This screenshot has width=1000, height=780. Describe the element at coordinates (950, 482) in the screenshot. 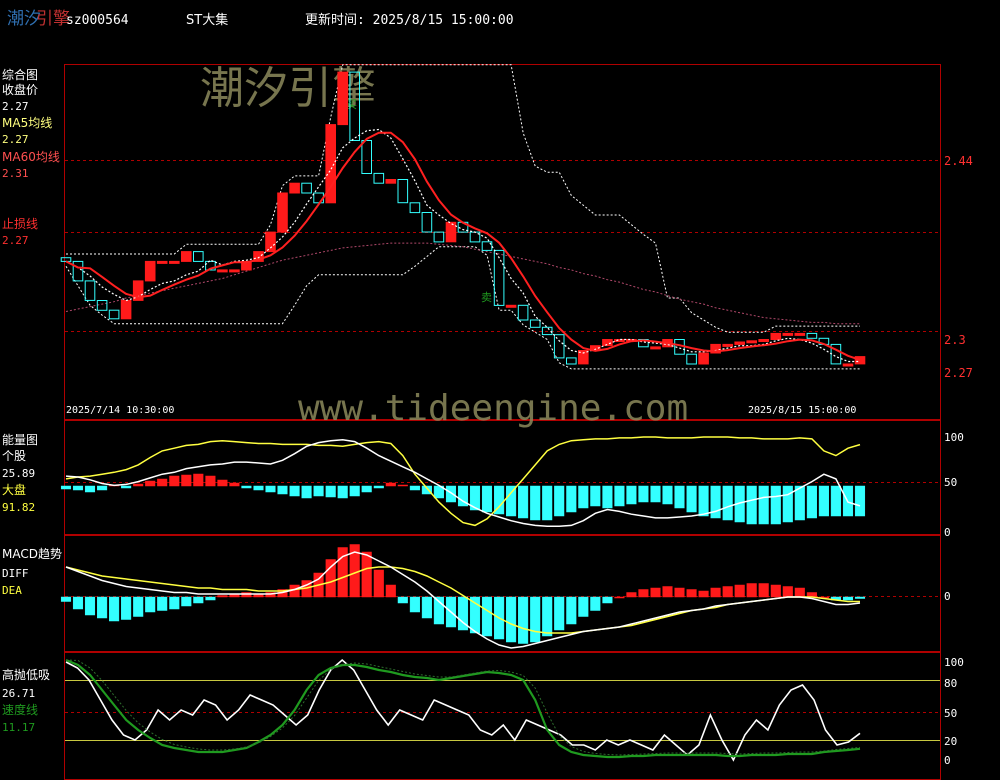

I see `energy-tick-label: 50` at that location.